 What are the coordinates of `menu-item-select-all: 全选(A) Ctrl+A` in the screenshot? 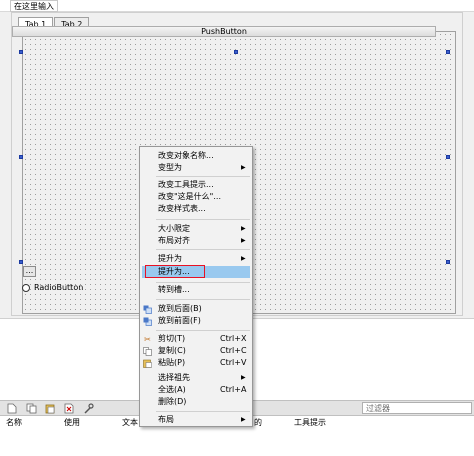 It's located at (196, 390).